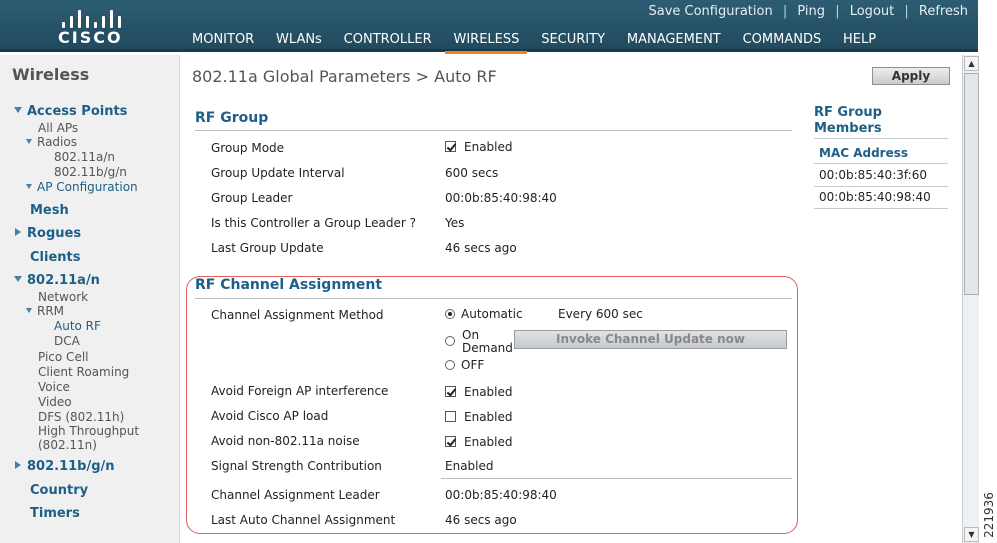  Describe the element at coordinates (782, 40) in the screenshot. I see `nav-commands: COMMANDS` at that location.